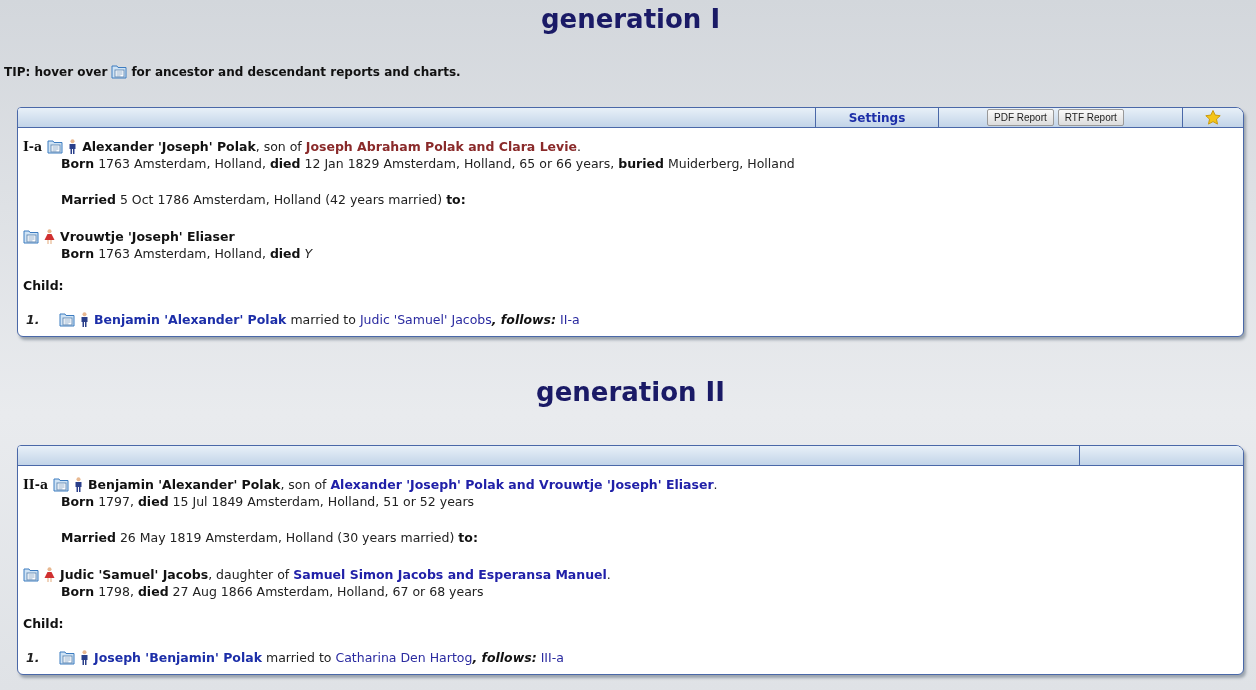 Image resolution: width=1256 pixels, height=690 pixels. What do you see at coordinates (1090, 117) in the screenshot?
I see `report-button: RTF Report` at bounding box center [1090, 117].